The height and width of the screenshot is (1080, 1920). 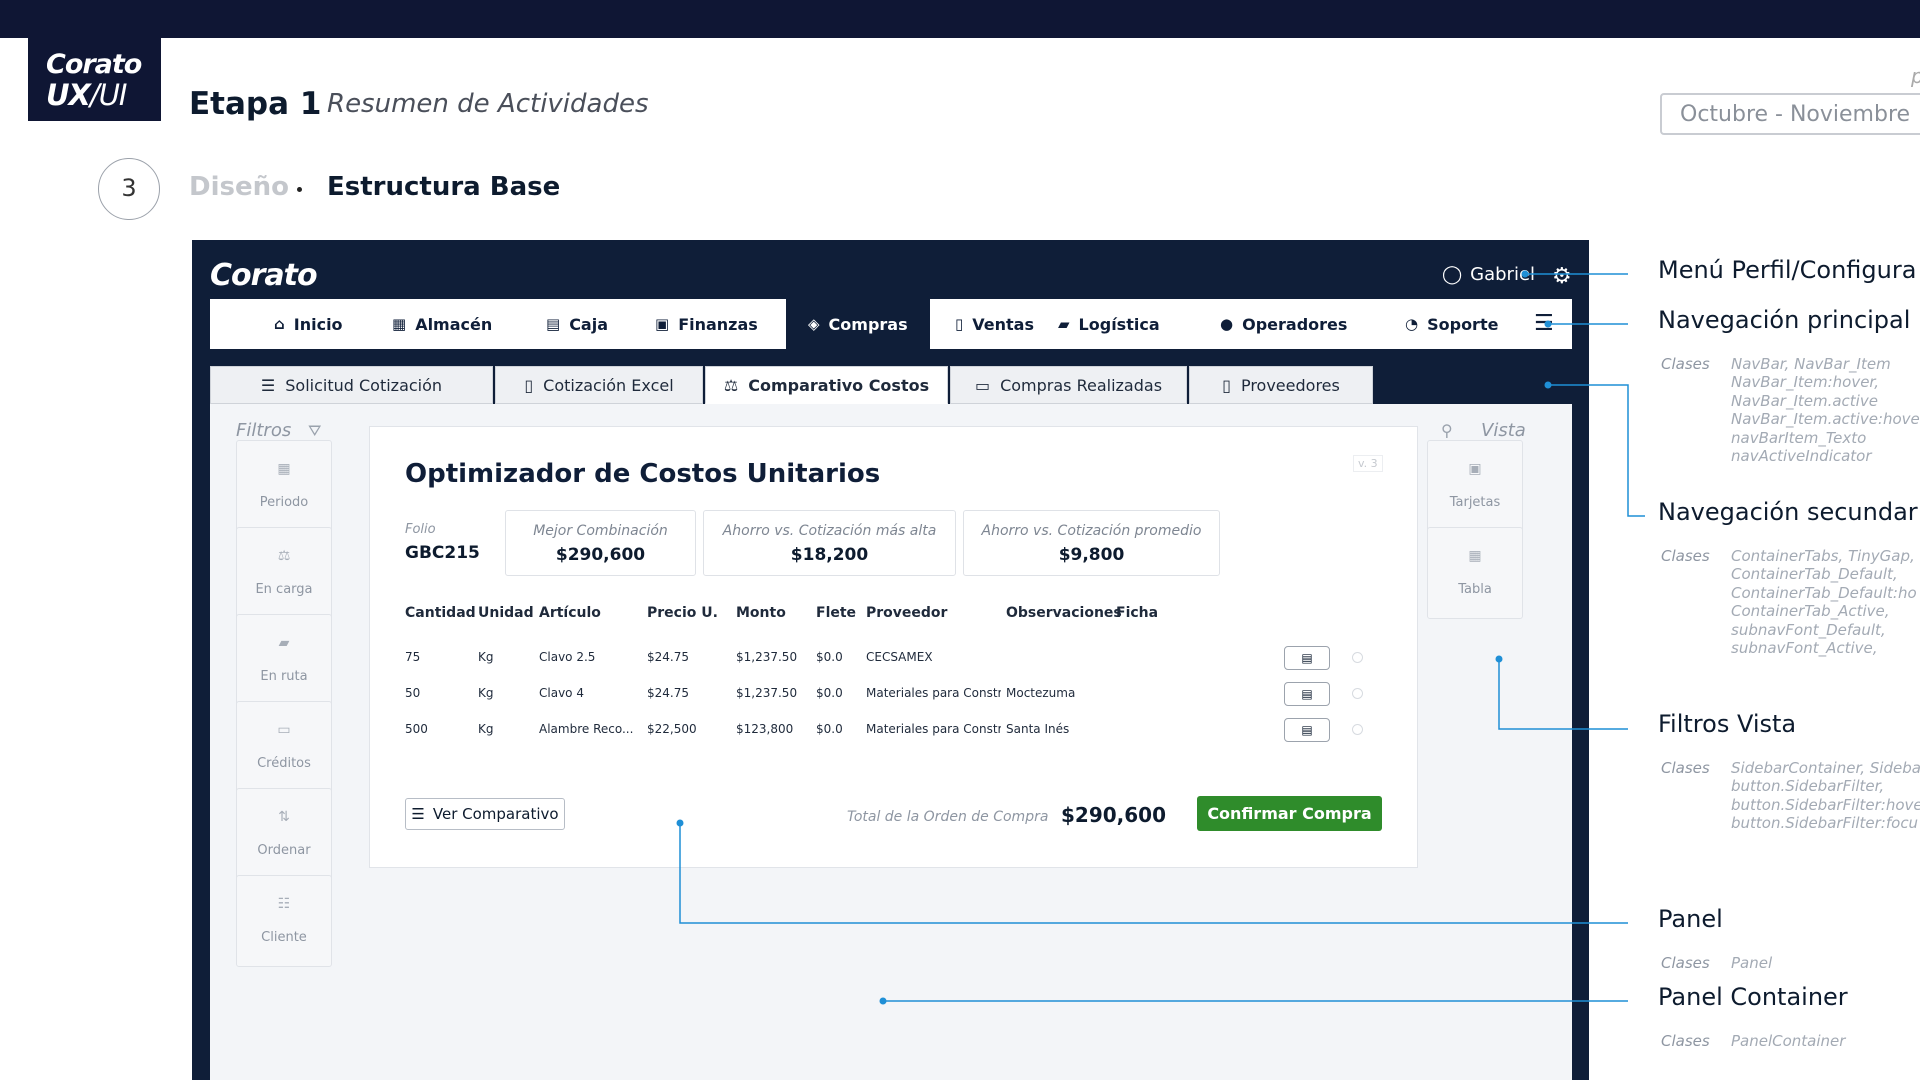 I want to click on filter-button-creditos: ▭ Créditos, so click(x=284, y=747).